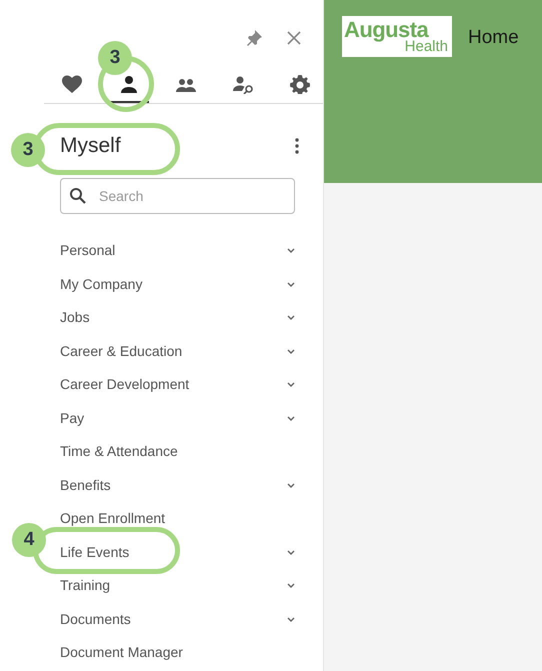 The height and width of the screenshot is (671, 542). What do you see at coordinates (88, 251) in the screenshot?
I see `menu-item: Personal` at bounding box center [88, 251].